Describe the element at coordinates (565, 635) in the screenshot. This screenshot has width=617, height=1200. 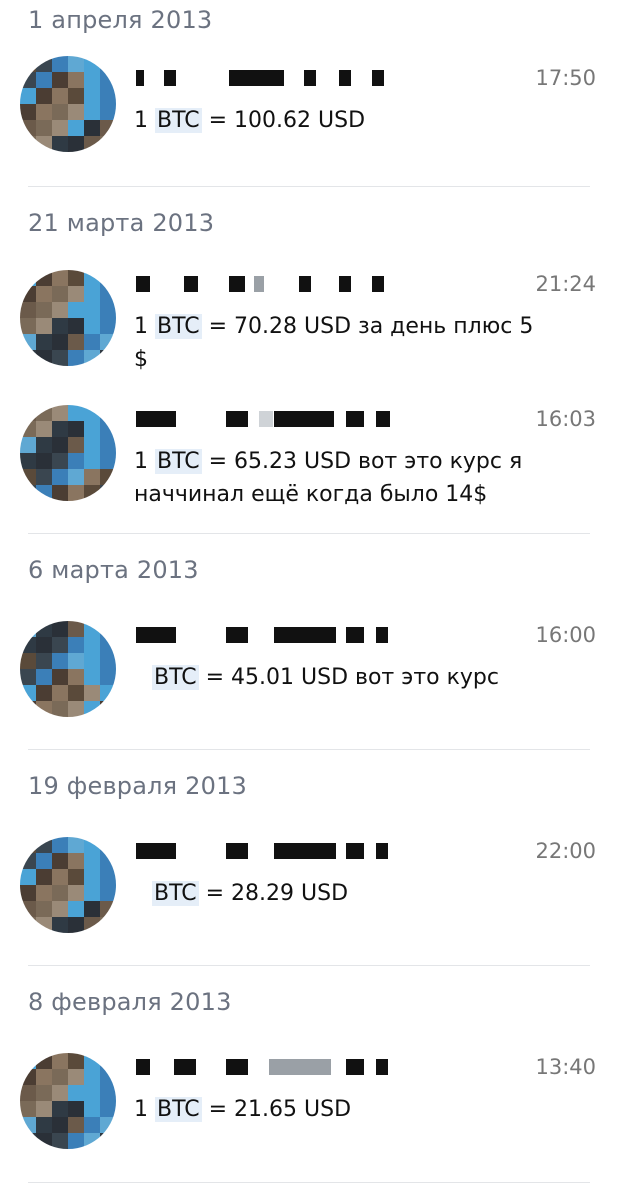
I see `message-time: 16:00` at that location.